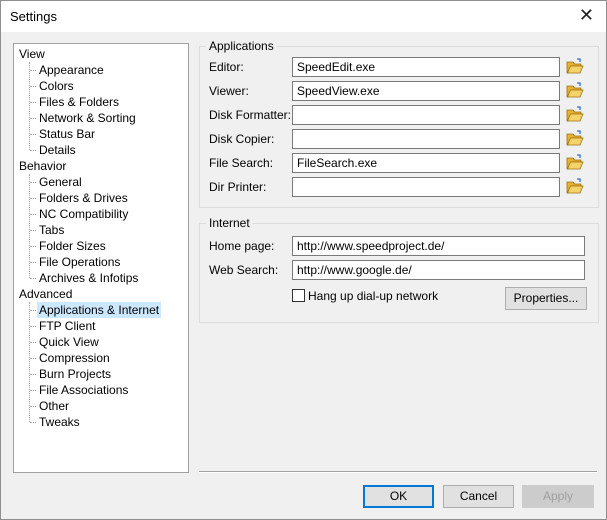  Describe the element at coordinates (60, 182) in the screenshot. I see `tree-item: General` at that location.